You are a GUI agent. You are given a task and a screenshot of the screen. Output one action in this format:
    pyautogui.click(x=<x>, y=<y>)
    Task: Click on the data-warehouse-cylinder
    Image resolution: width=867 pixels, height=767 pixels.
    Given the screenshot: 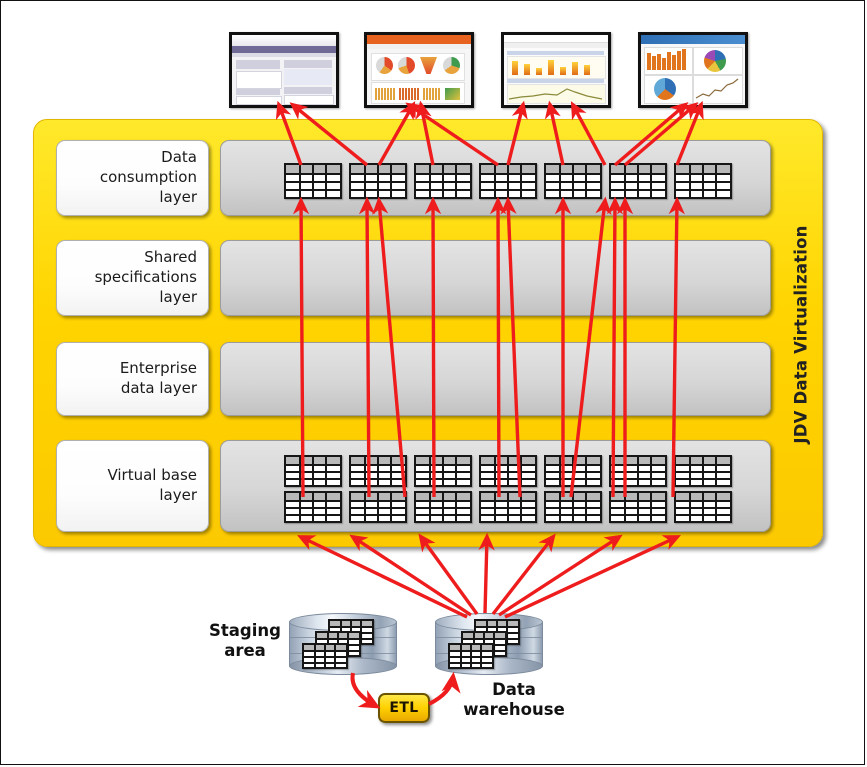 What is the action you would take?
    pyautogui.click(x=489, y=644)
    